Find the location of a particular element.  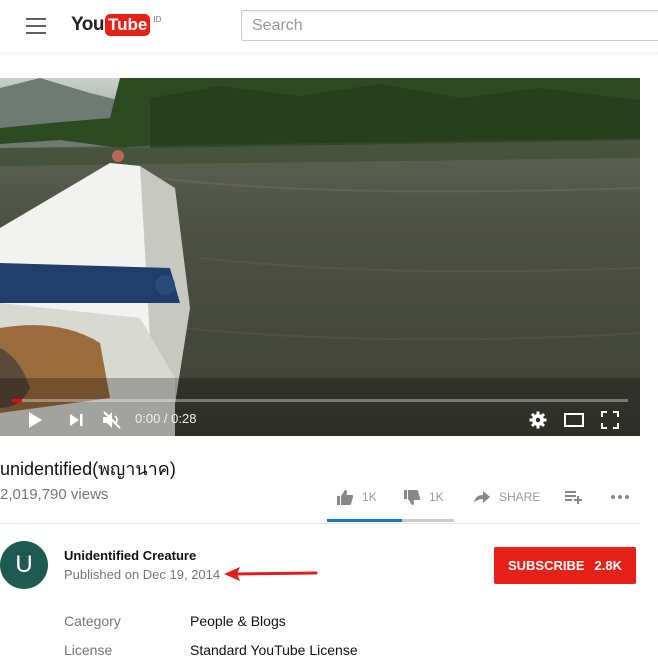

more-dots-icon is located at coordinates (620, 497).